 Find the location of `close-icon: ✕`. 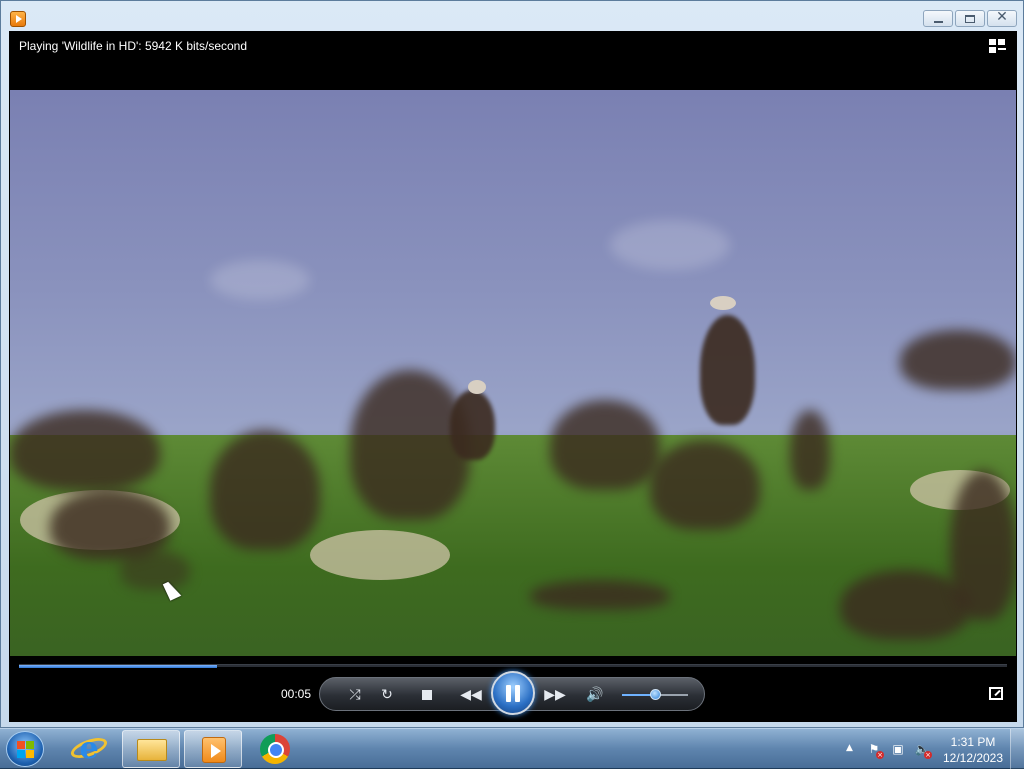

close-icon: ✕ is located at coordinates (1002, 17).